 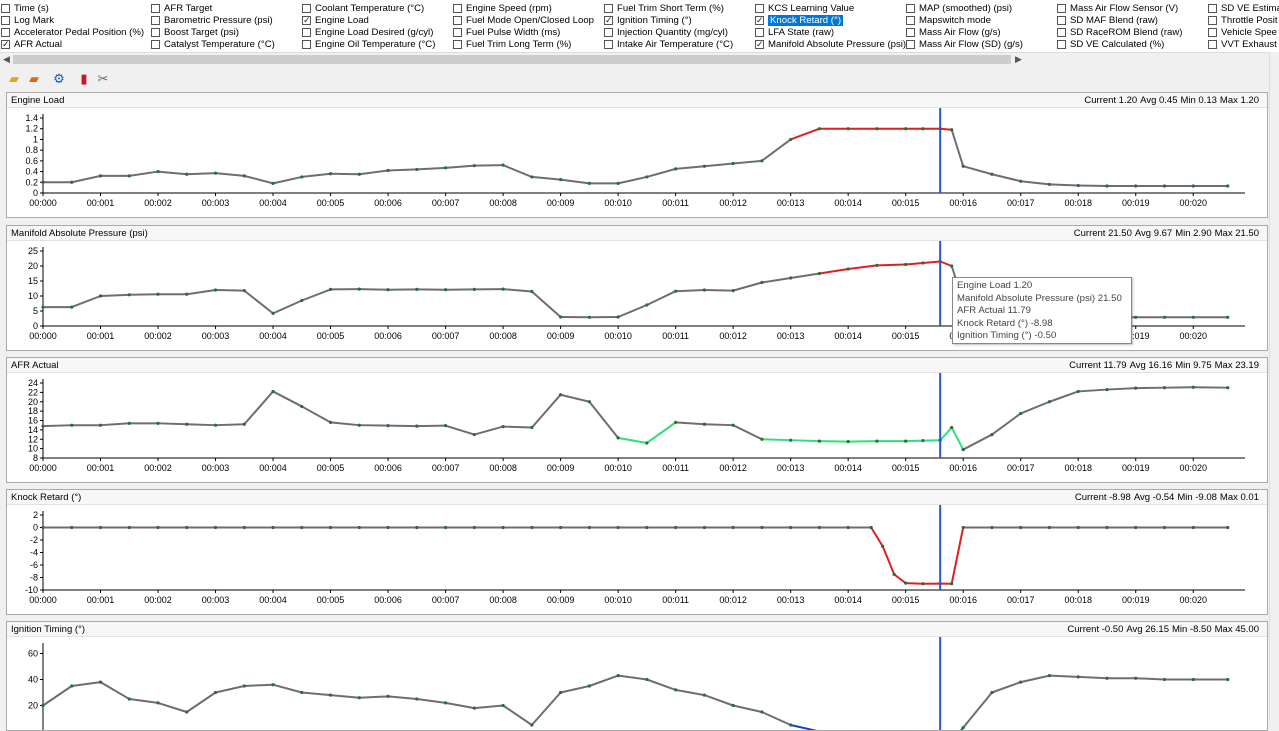 I want to click on parameter-item: Time (s), so click(x=72, y=9).